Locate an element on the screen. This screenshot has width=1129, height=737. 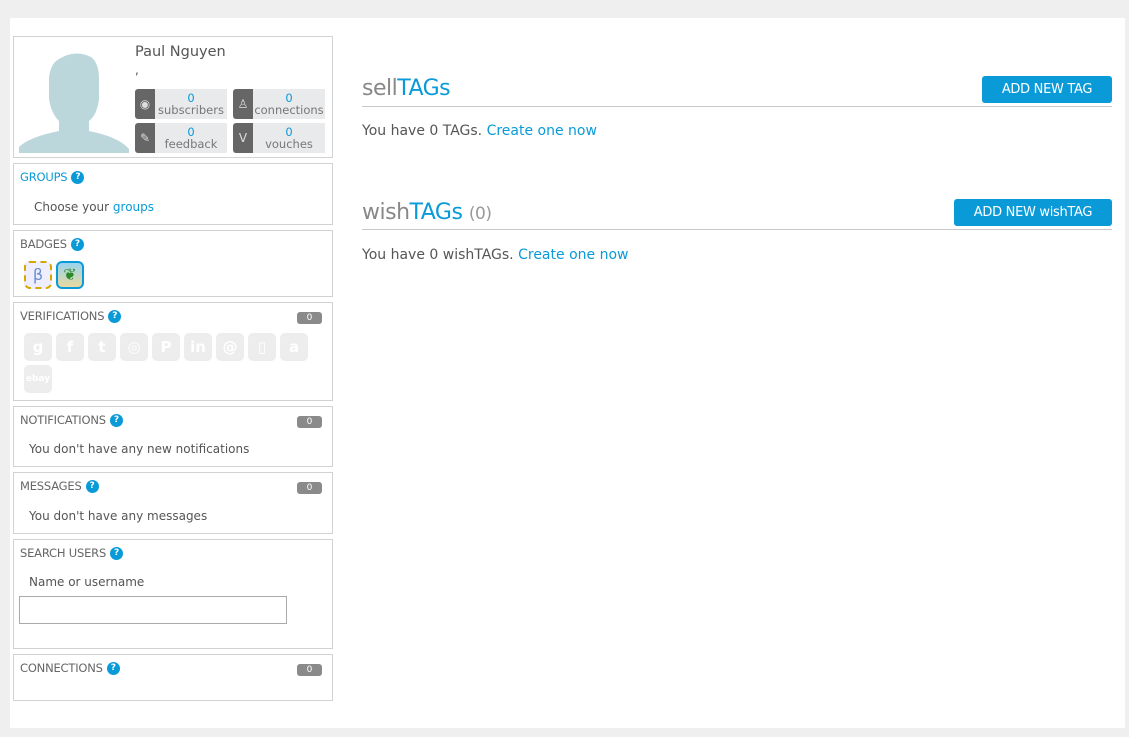
wishtags-text: You have 0 wishTAGs. Create one now is located at coordinates (495, 255).